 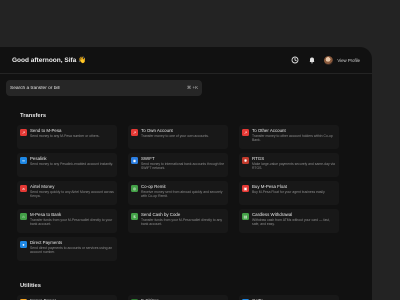 What do you see at coordinates (192, 87) in the screenshot?
I see `search-shortcut-hint: ⌘ +K` at bounding box center [192, 87].